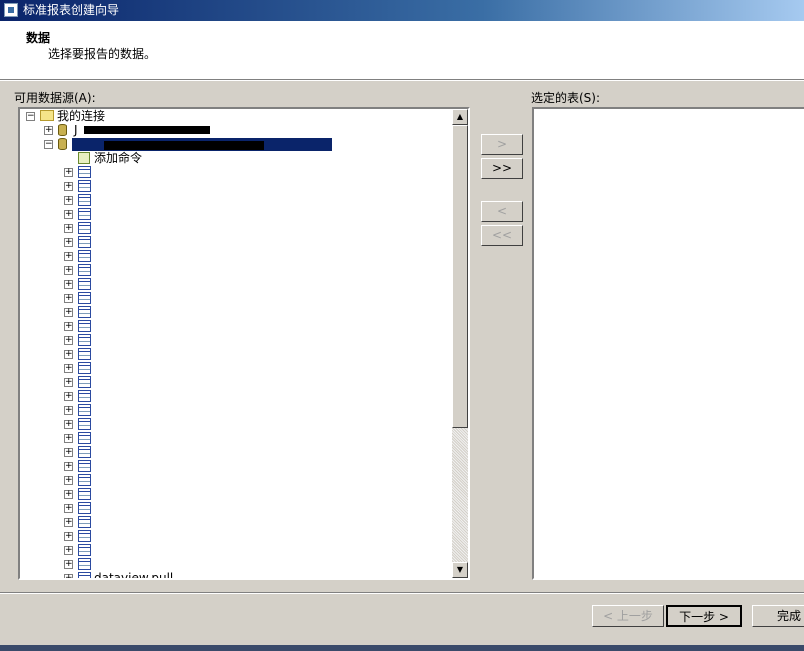  I want to click on scroll-thumb, so click(460, 276).